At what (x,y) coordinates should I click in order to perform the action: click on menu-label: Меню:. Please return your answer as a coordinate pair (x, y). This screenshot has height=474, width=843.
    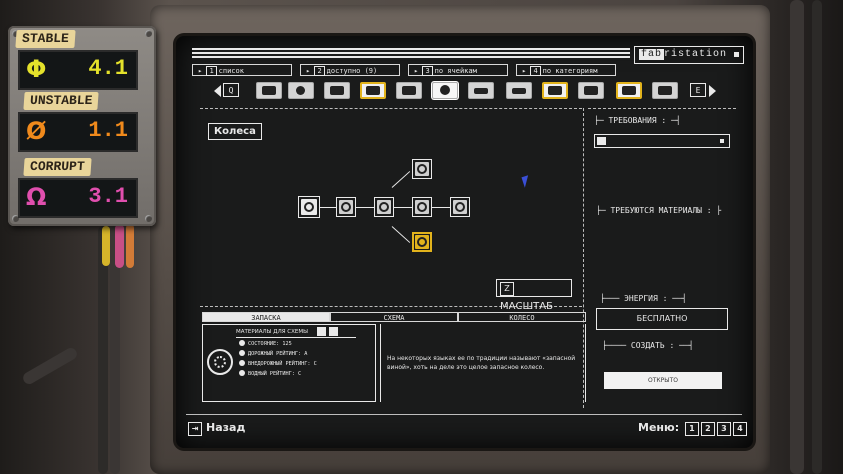
    Looking at the image, I should click on (659, 427).